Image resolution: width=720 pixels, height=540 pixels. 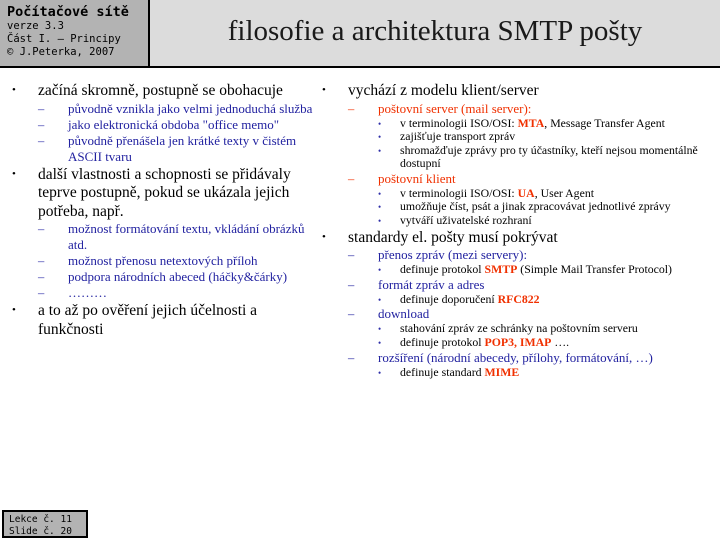 What do you see at coordinates (453, 237) in the screenshot?
I see `bullet-text: standardy el. pošty musí pokrývat` at bounding box center [453, 237].